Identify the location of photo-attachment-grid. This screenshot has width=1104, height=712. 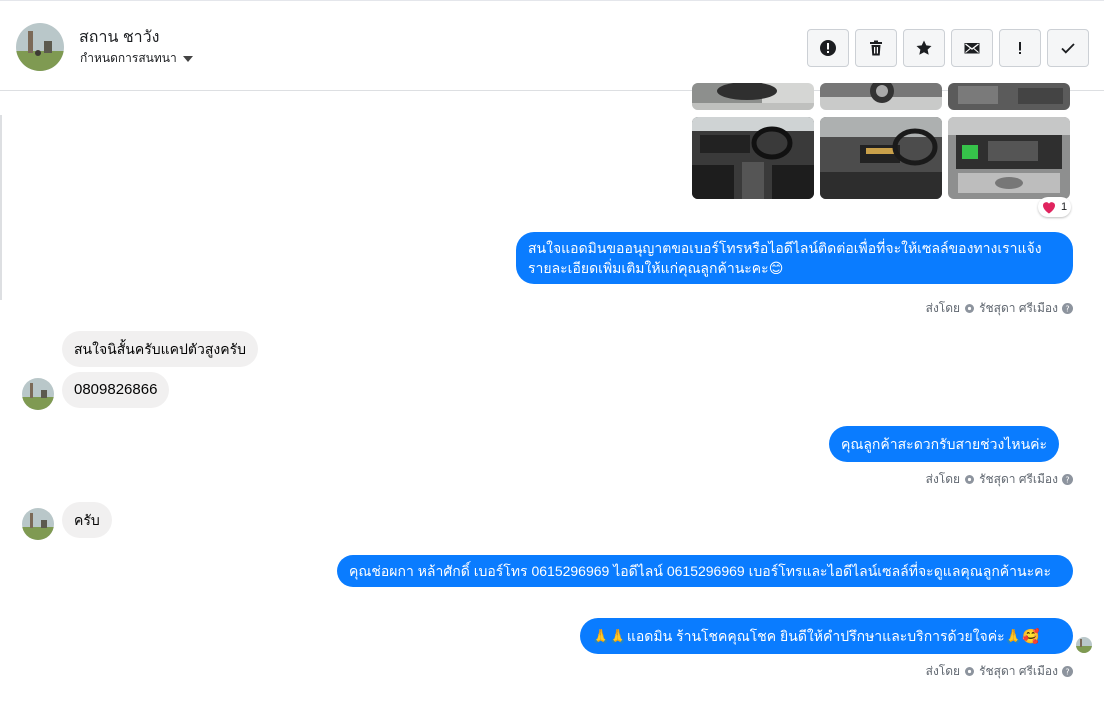
(882, 142).